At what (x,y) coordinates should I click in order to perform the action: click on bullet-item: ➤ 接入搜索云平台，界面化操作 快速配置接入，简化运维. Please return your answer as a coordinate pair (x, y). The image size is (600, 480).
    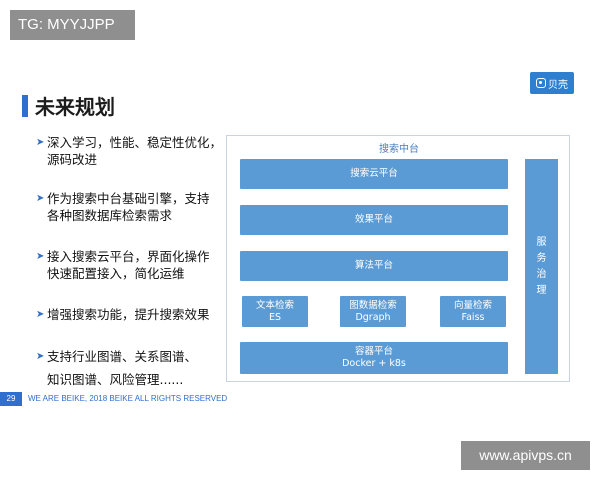
    Looking at the image, I should click on (132, 265).